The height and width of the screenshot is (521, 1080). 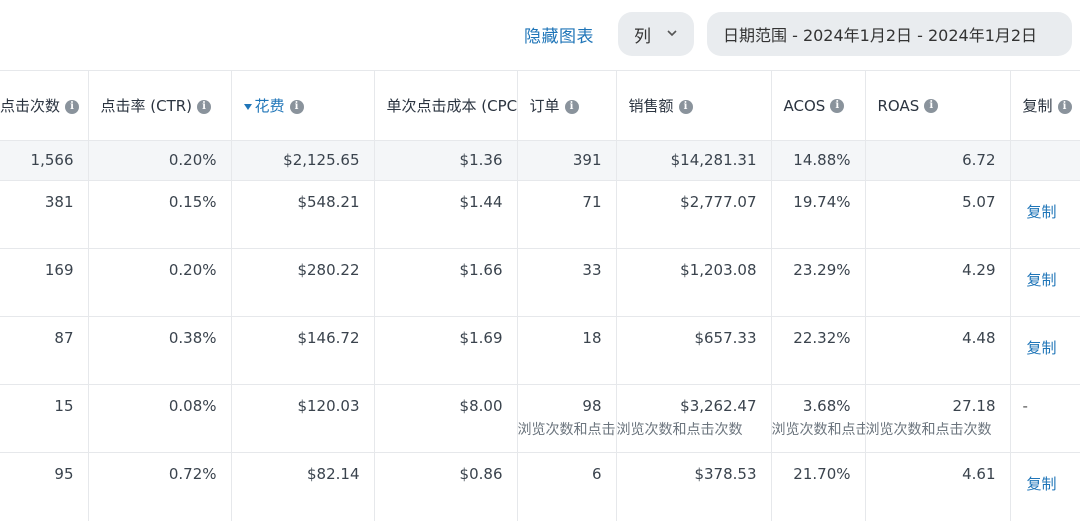 I want to click on sales-cell: $378.53, so click(x=693, y=486).